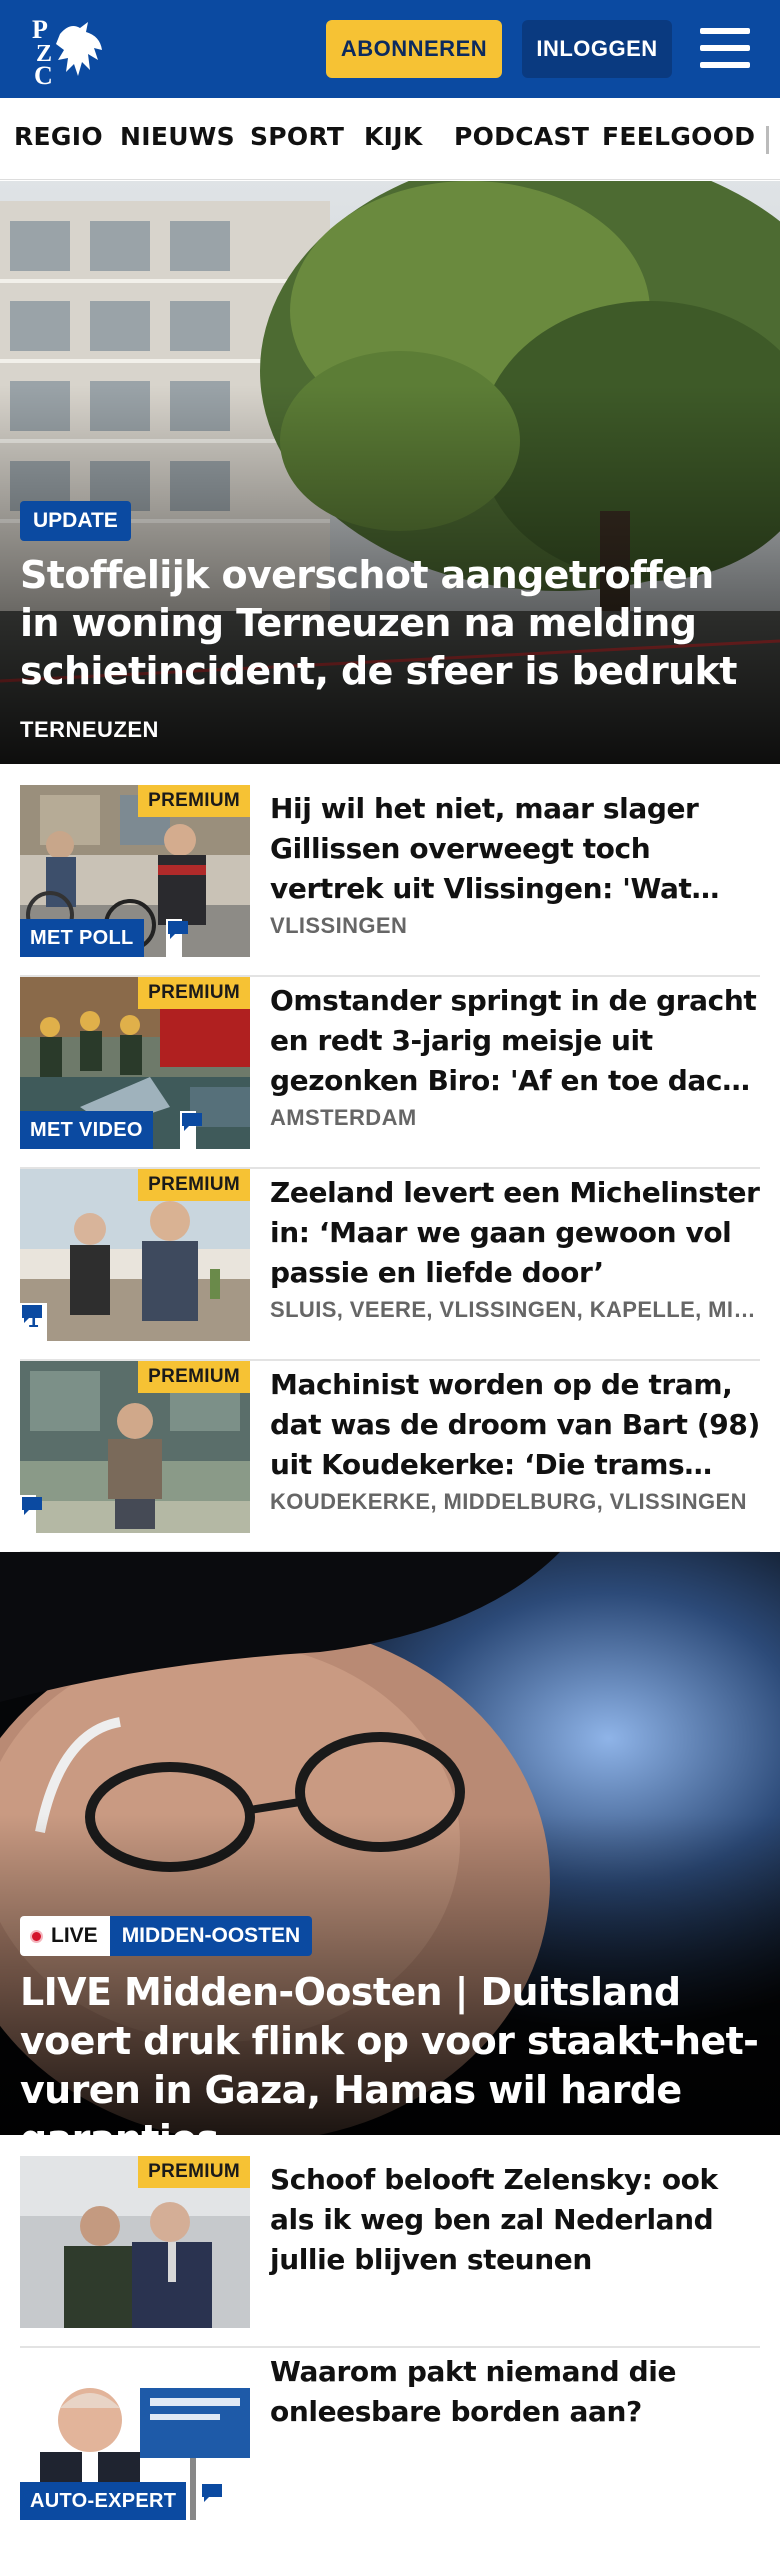 This screenshot has width=780, height=2560. I want to click on nav-item-nieuws: NIEUWS, so click(177, 136).